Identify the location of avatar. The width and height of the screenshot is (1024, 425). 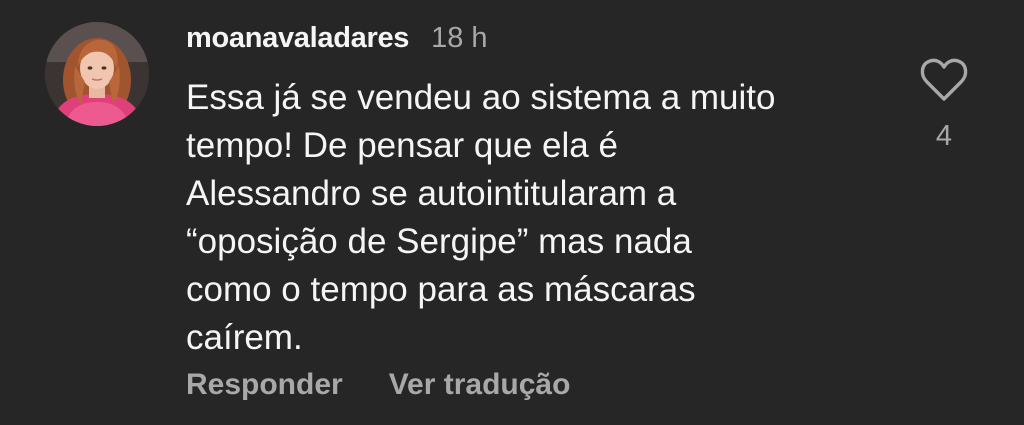
(97, 74).